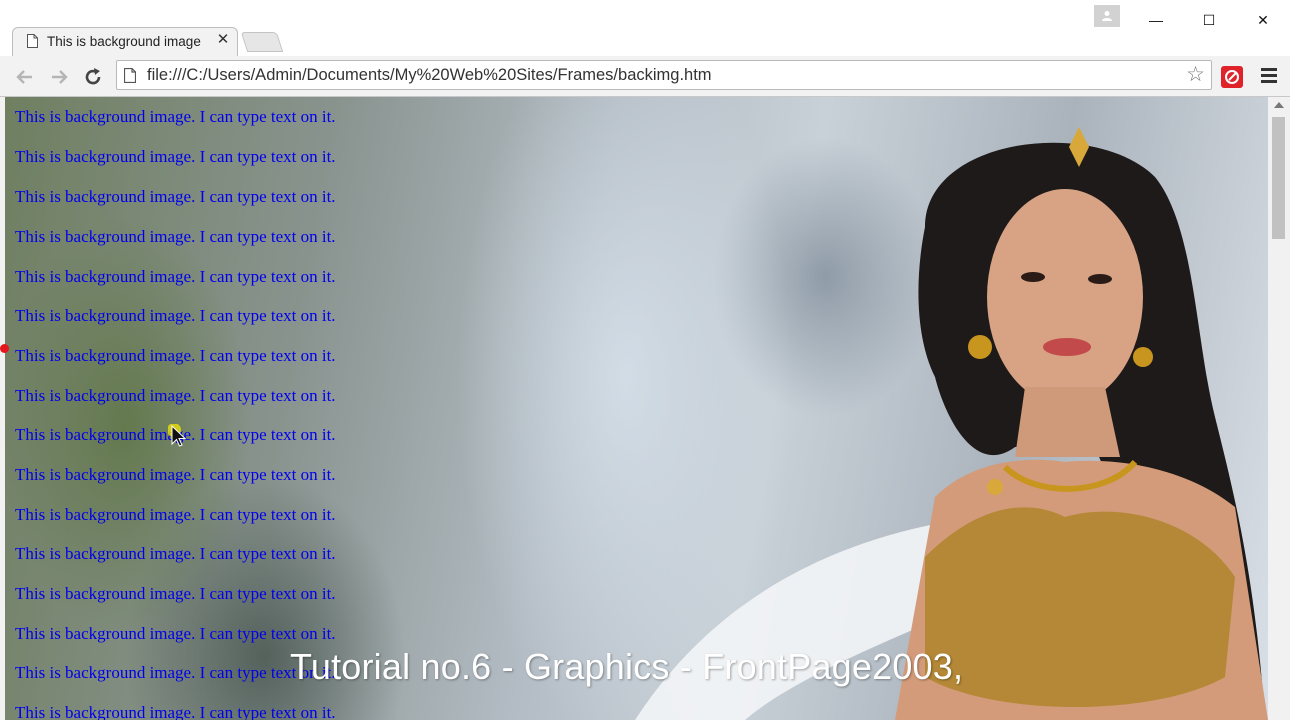 This screenshot has height=720, width=1290. What do you see at coordinates (177, 435) in the screenshot?
I see `mouse-cursor-icon` at bounding box center [177, 435].